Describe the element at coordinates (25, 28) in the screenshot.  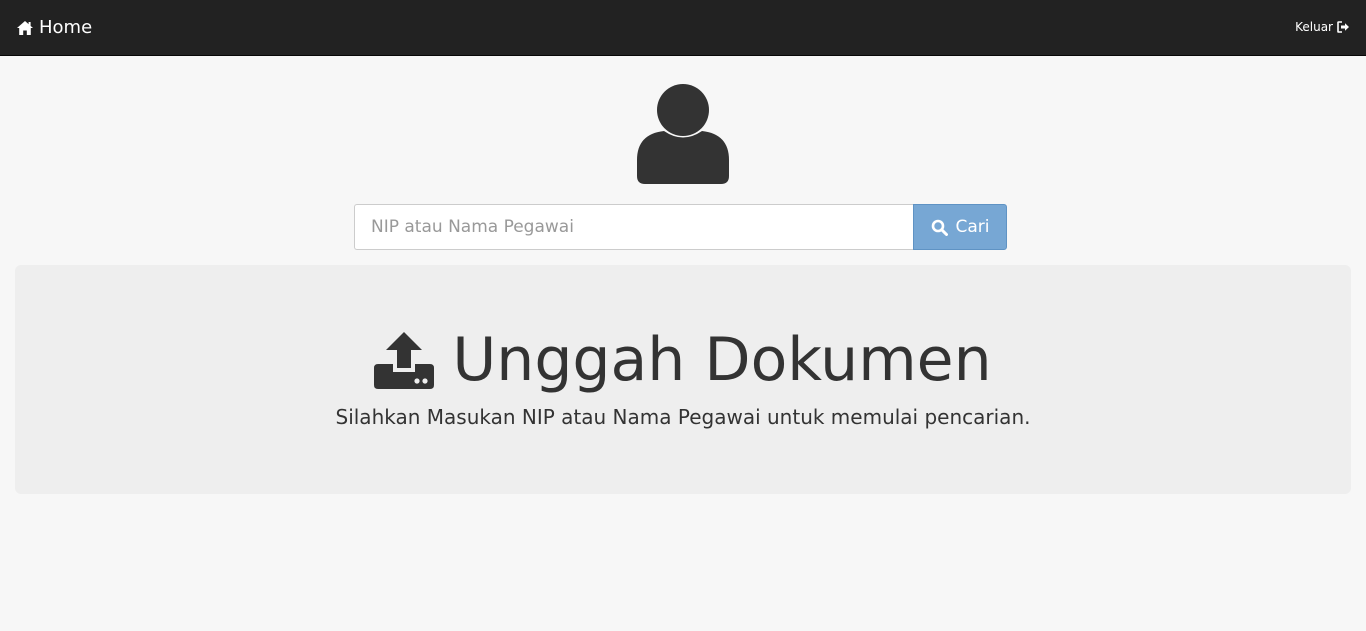
I see `home-icon` at that location.